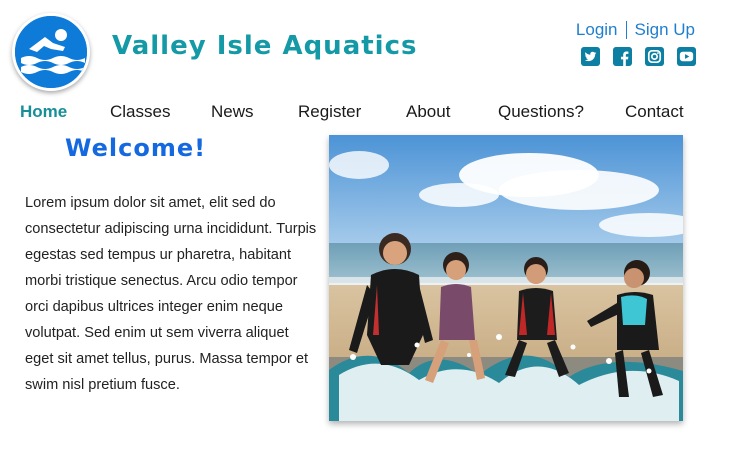  What do you see at coordinates (665, 30) in the screenshot?
I see `signup-link: Sign Up` at bounding box center [665, 30].